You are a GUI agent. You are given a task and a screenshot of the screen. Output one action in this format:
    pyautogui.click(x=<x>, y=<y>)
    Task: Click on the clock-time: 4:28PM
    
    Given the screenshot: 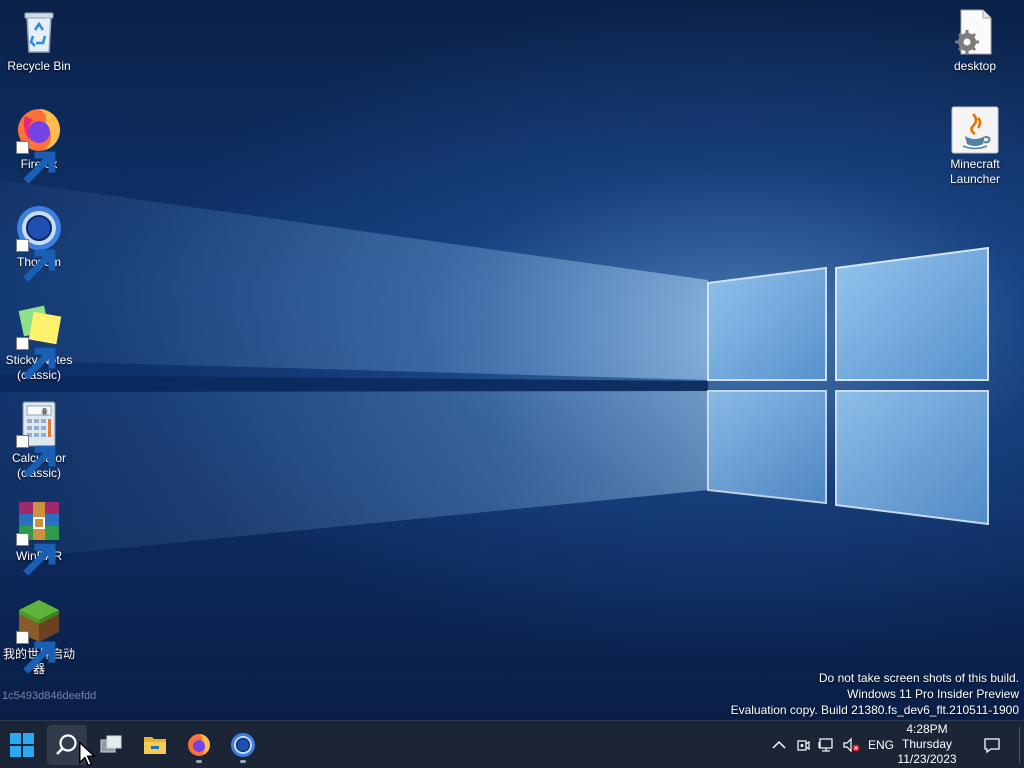 What is the action you would take?
    pyautogui.click(x=927, y=729)
    